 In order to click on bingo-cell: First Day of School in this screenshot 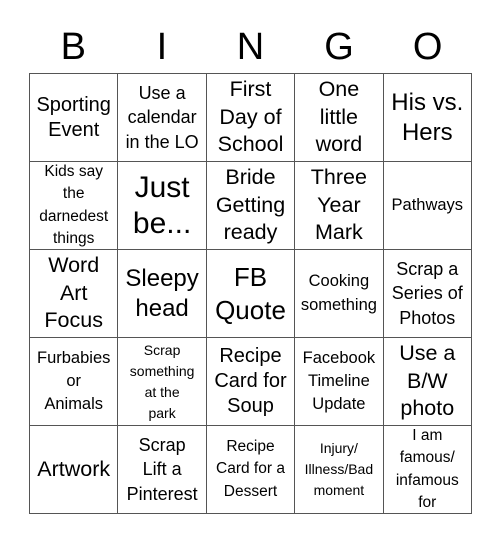, I will do `click(251, 118)`.